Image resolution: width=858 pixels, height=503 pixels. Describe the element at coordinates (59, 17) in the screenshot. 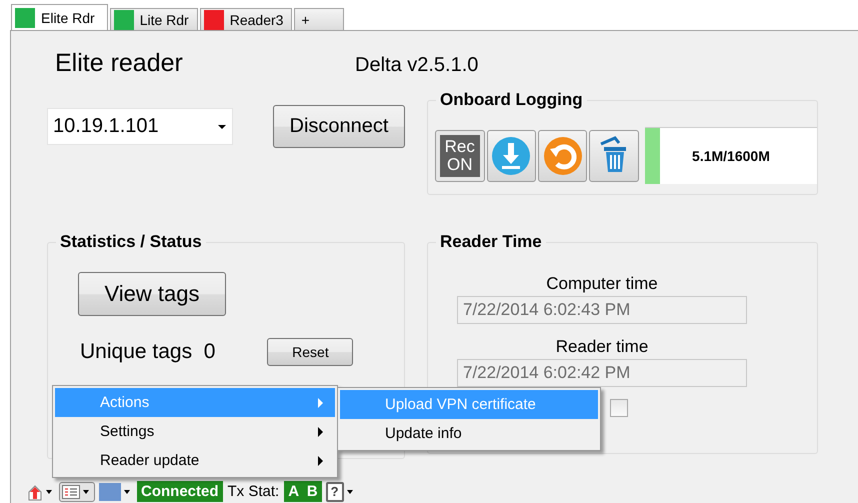

I see `tab: Elite Rdr` at that location.